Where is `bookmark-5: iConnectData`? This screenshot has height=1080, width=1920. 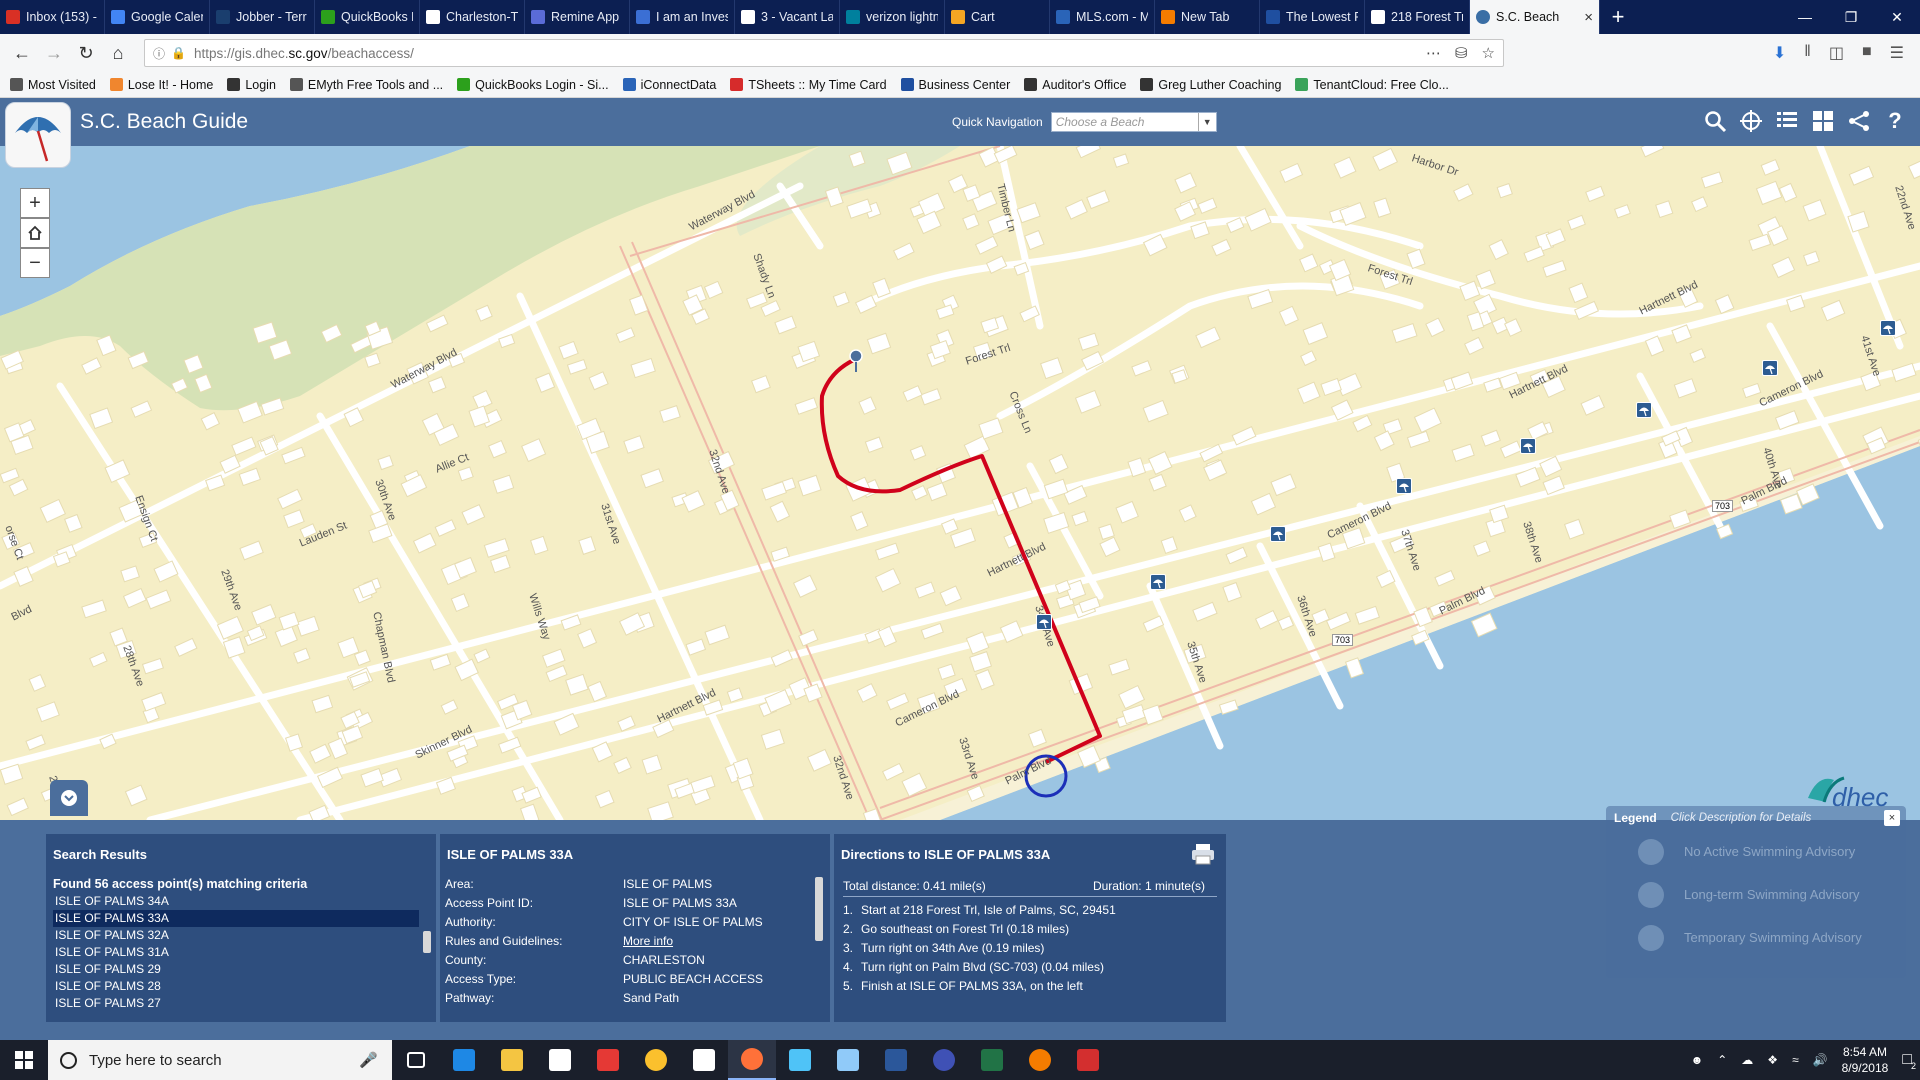 bookmark-5: iConnectData is located at coordinates (669, 85).